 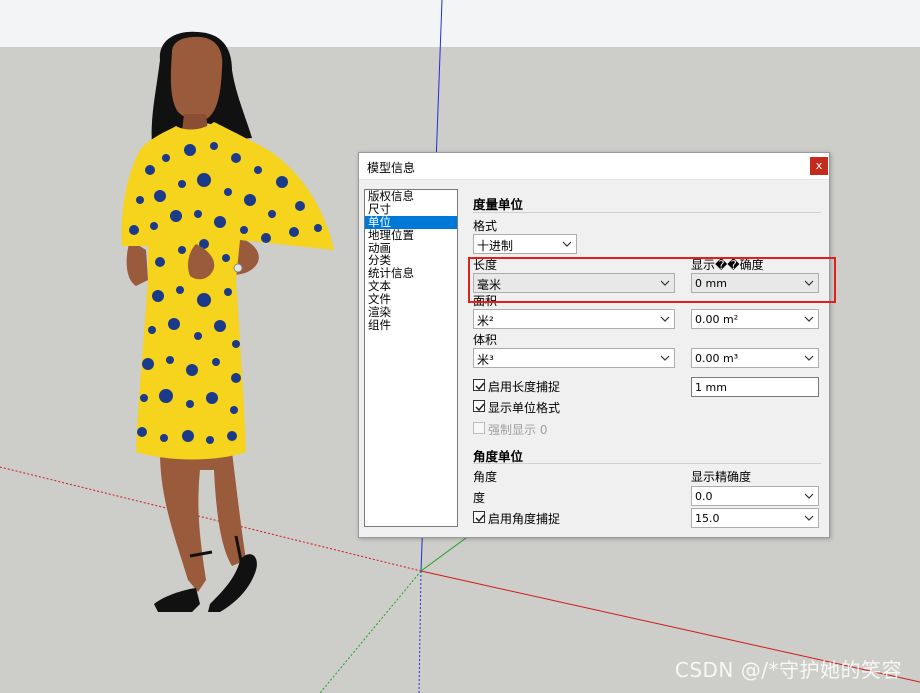 What do you see at coordinates (721, 477) in the screenshot?
I see `angle-precision-label: 显示精确度` at bounding box center [721, 477].